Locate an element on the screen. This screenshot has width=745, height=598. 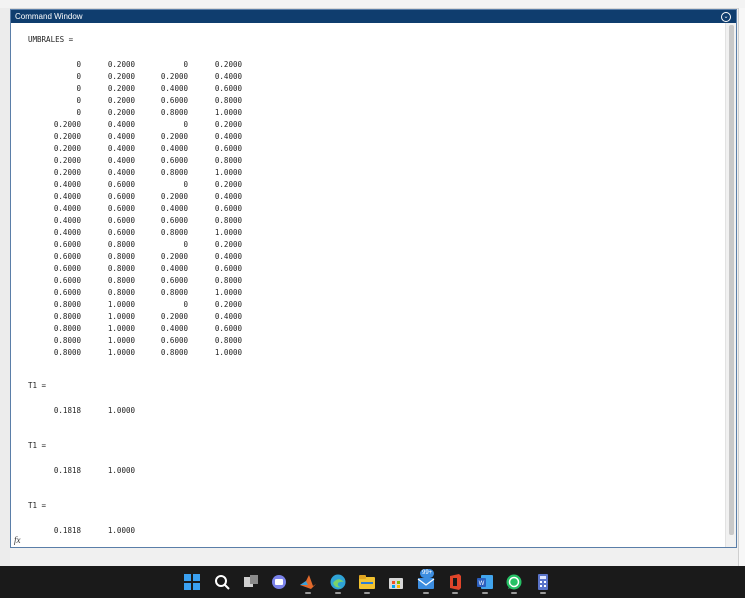
right-panel-edge is located at coordinates (741, 287).